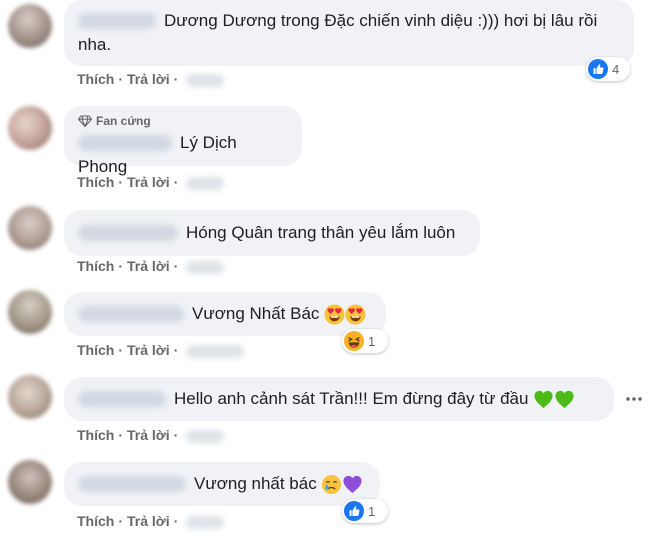 This screenshot has width=660, height=539. I want to click on more-options-icon, so click(634, 399).